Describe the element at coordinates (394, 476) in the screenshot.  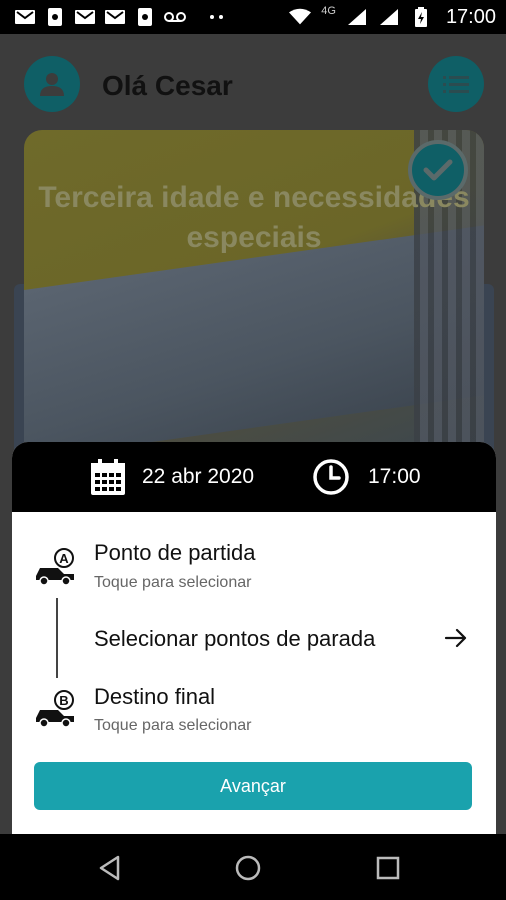
I see `time-label: 17:00` at that location.